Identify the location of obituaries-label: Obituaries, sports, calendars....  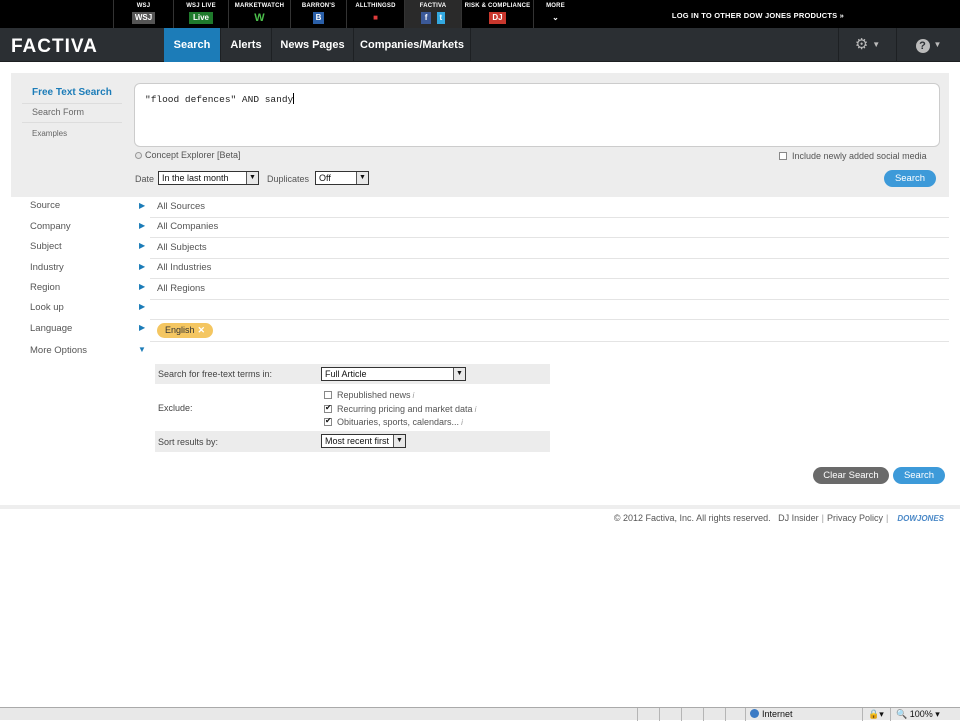
(398, 422).